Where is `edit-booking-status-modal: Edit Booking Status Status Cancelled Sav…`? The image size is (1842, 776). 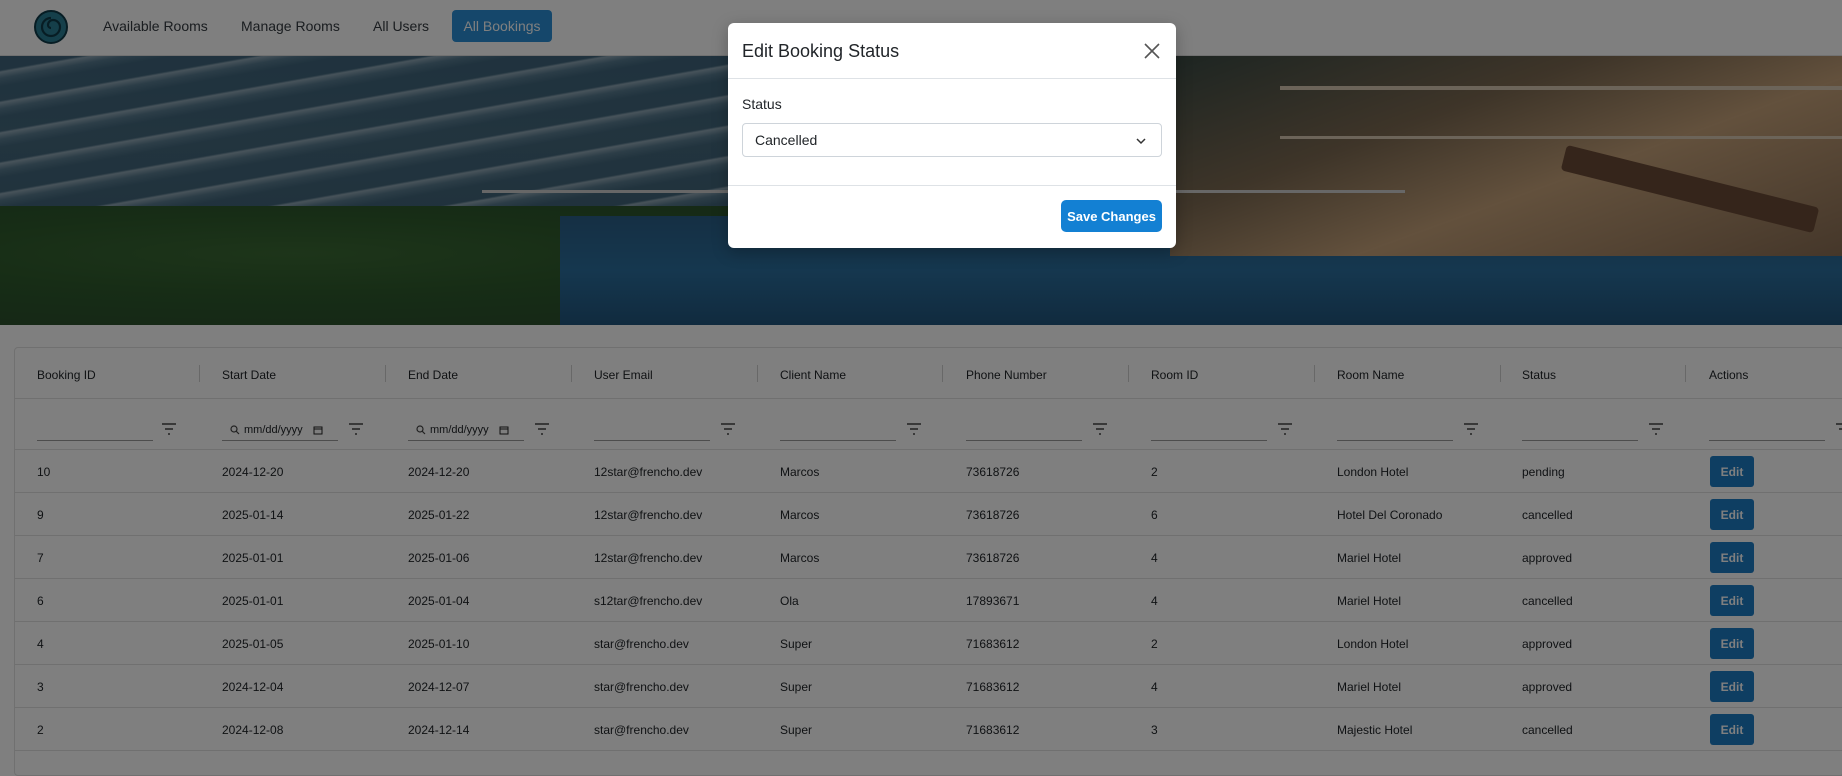 edit-booking-status-modal: Edit Booking Status Status Cancelled Sav… is located at coordinates (952, 135).